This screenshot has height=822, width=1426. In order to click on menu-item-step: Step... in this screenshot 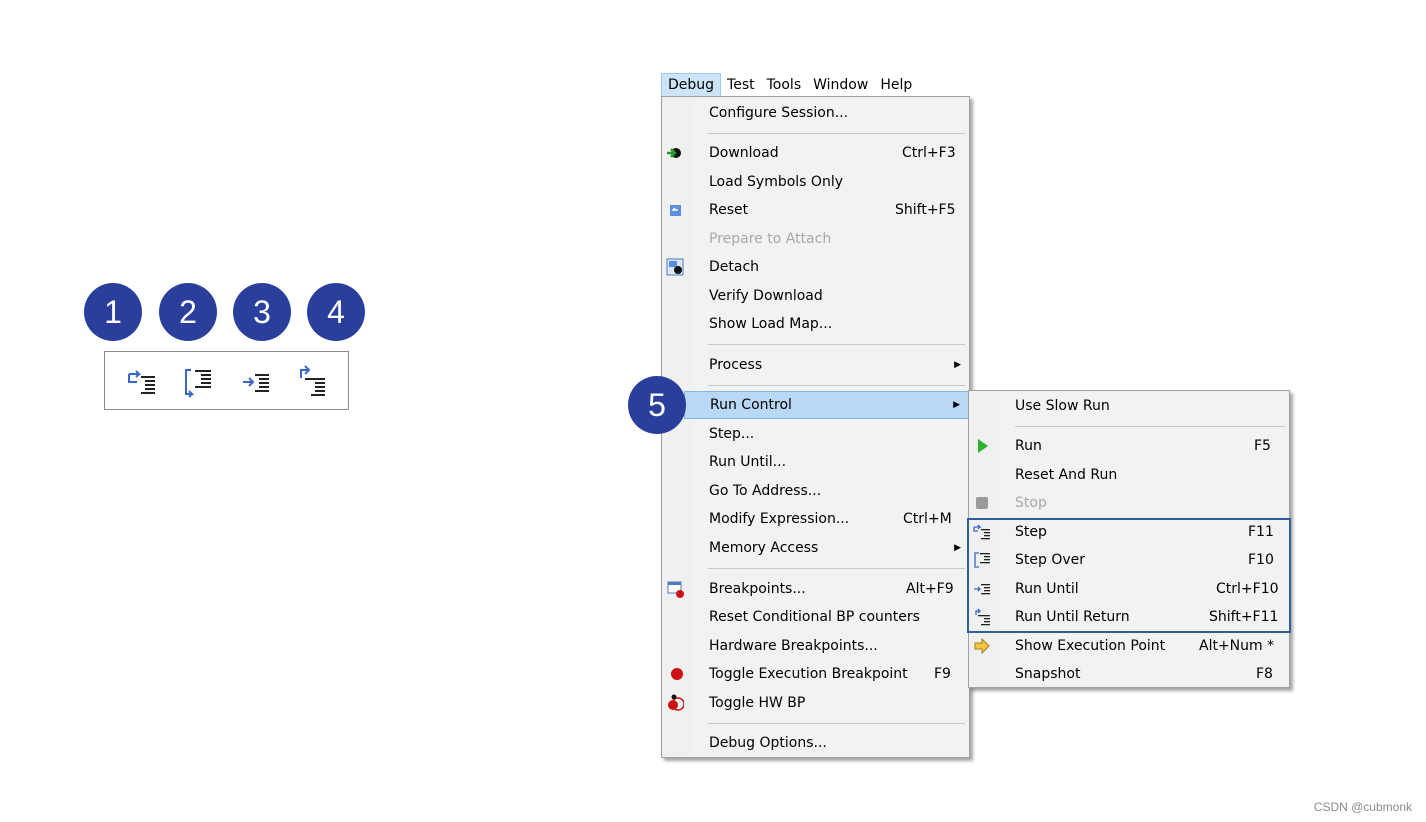, I will do `click(815, 434)`.